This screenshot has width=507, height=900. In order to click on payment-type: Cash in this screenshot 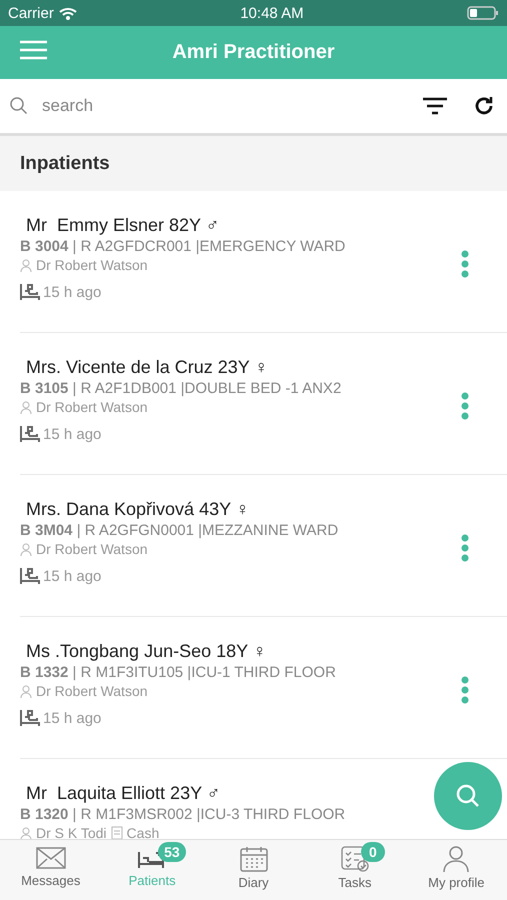, I will do `click(143, 832)`.